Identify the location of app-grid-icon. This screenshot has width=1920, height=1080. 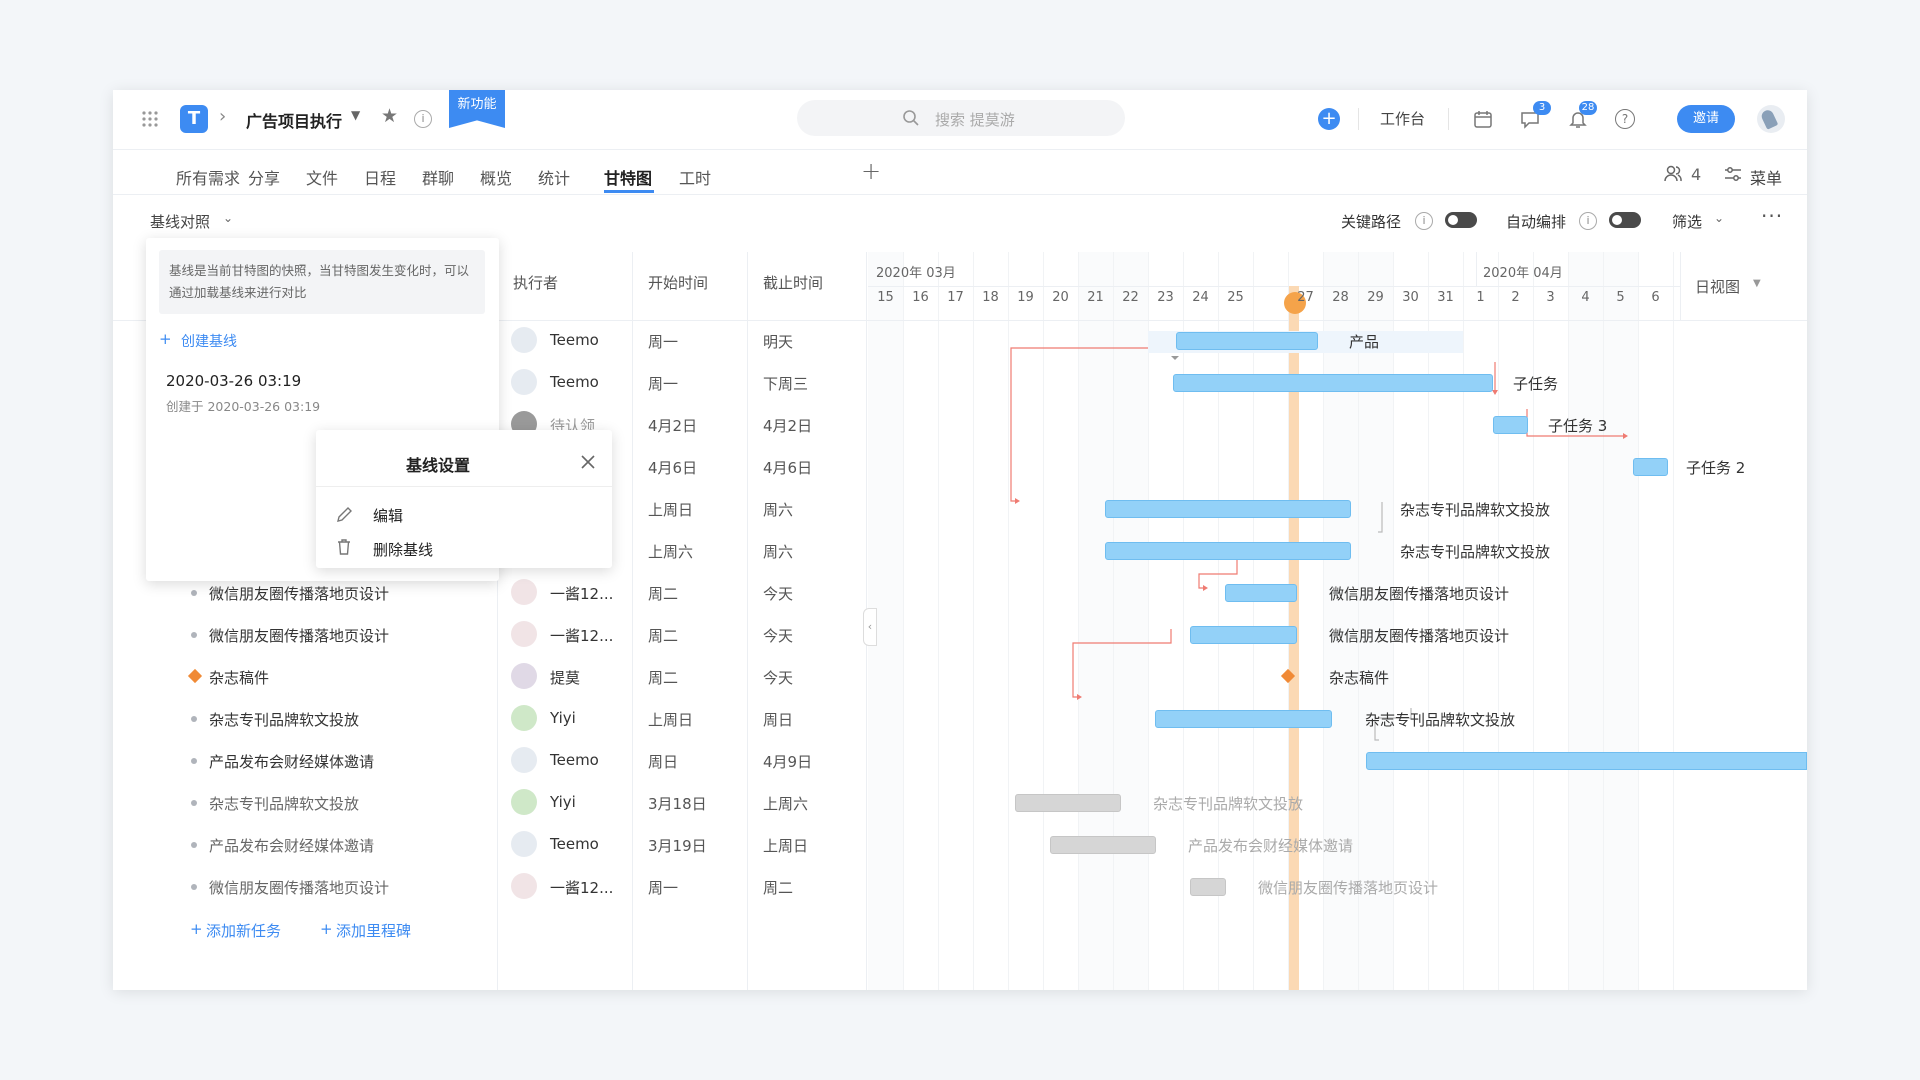
(150, 119).